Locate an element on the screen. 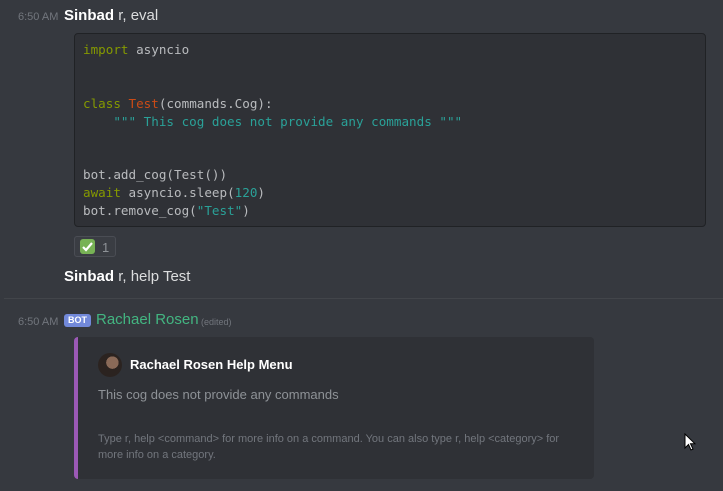  avatar is located at coordinates (110, 365).